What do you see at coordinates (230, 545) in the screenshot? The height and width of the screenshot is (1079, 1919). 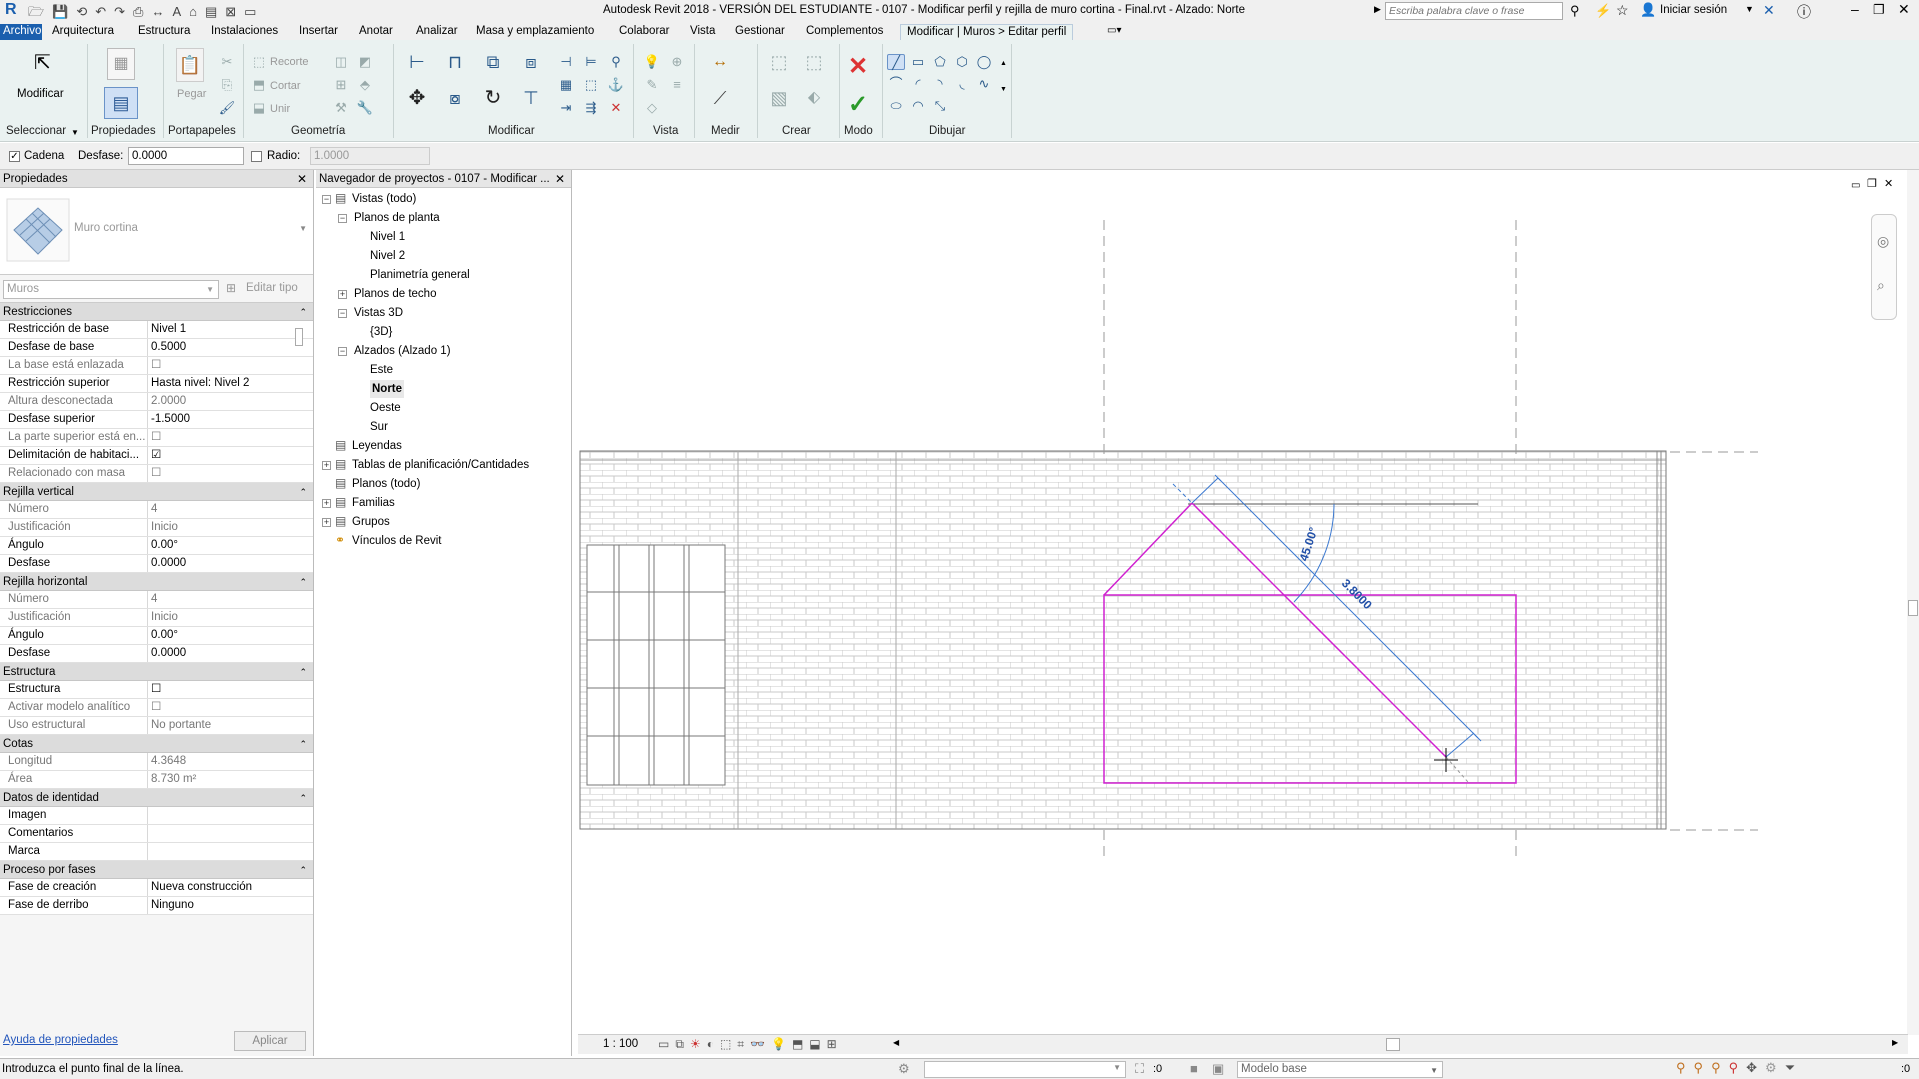 I see `property-value: 0.00°` at bounding box center [230, 545].